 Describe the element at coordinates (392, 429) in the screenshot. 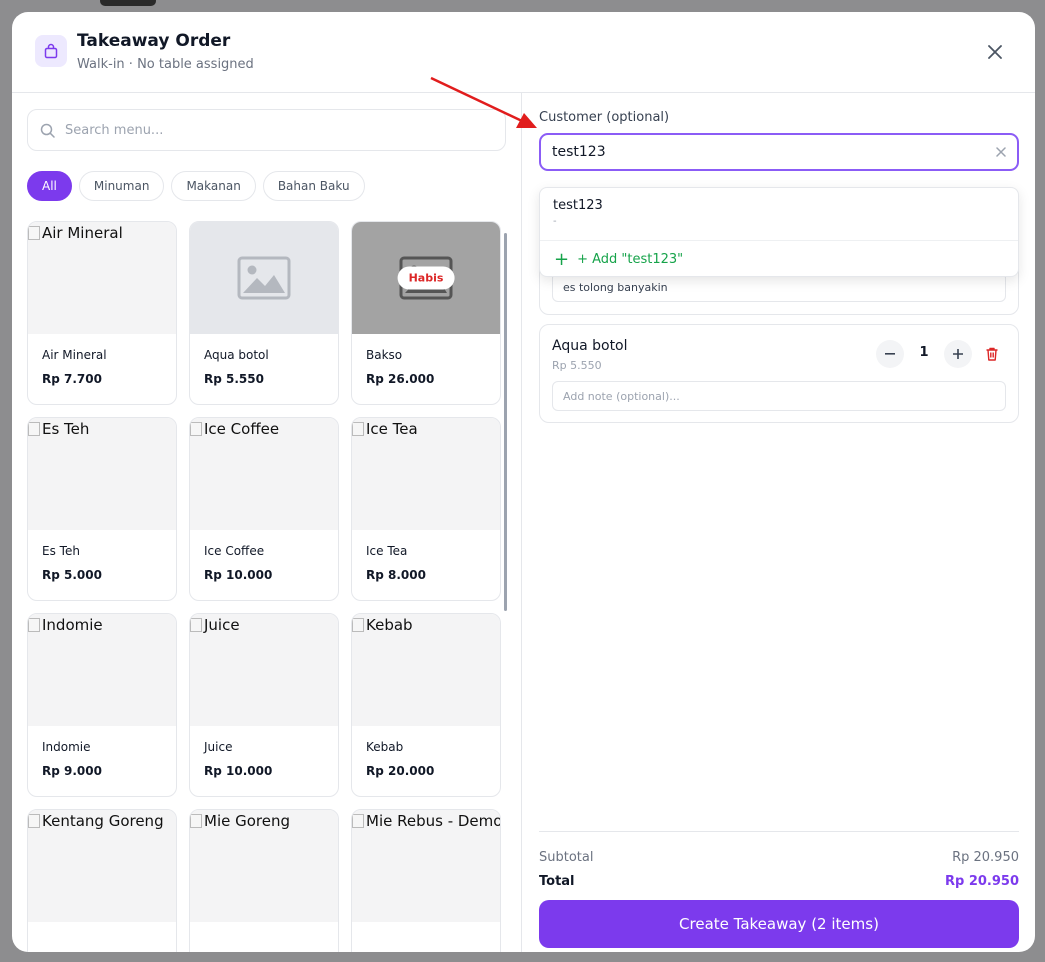

I see `image-alt-text: Ice Tea` at that location.